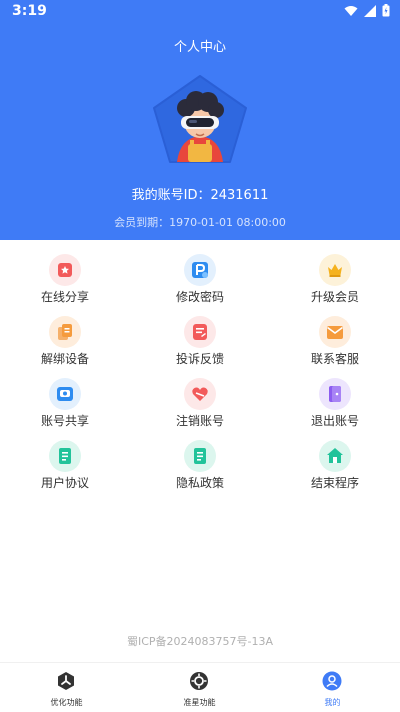 The height and width of the screenshot is (712, 400). I want to click on menu-label: 结束程序, so click(334, 483).